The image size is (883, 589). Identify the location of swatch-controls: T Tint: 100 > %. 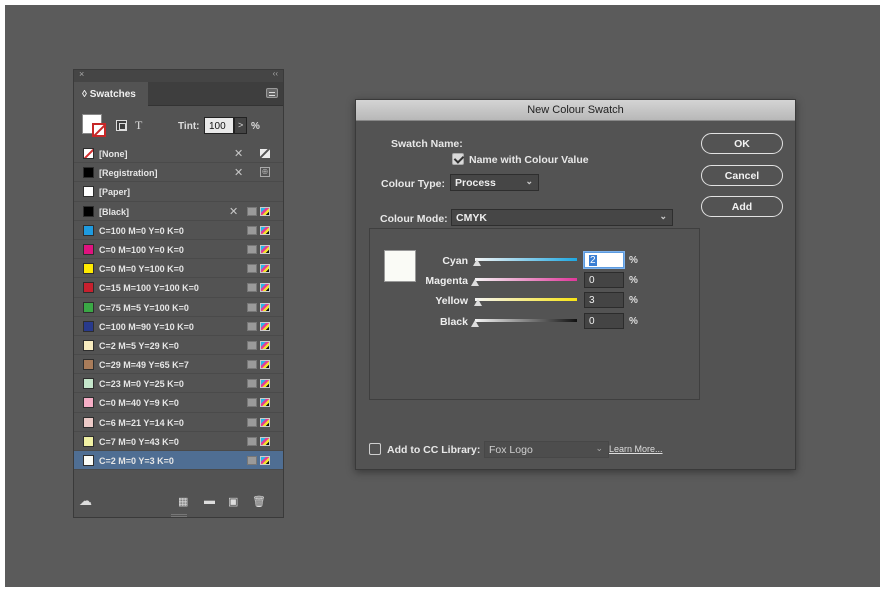
(178, 125).